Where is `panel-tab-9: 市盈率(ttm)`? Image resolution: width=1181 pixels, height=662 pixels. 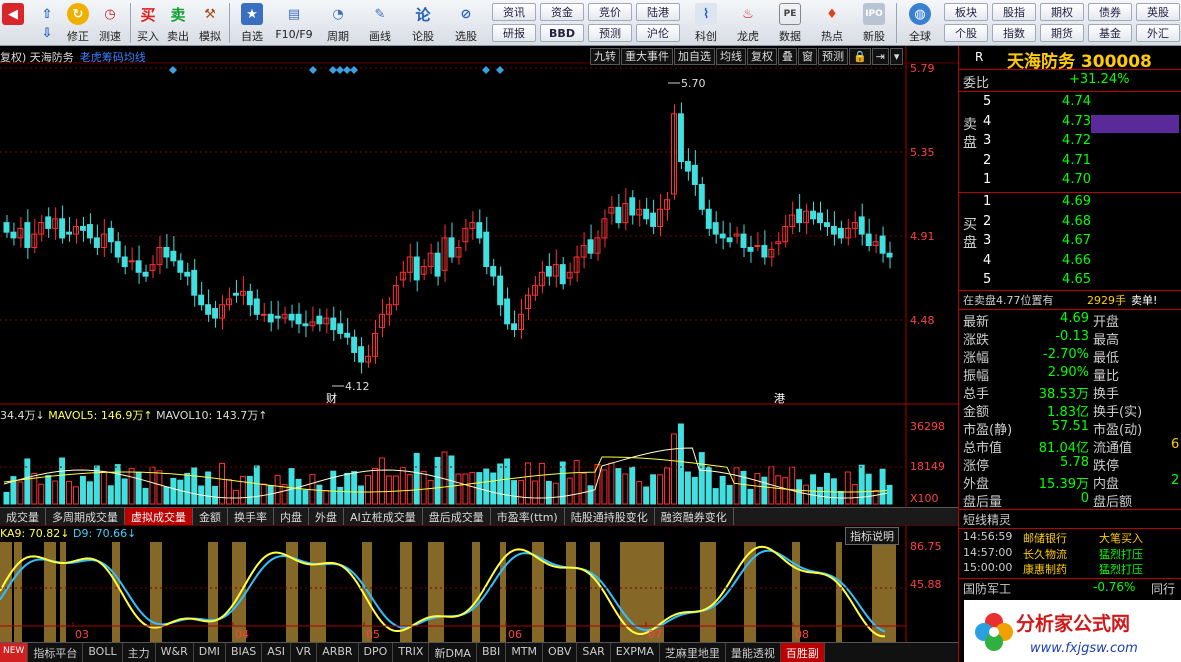
panel-tab-9: 市盈率(ttm) is located at coordinates (528, 516).